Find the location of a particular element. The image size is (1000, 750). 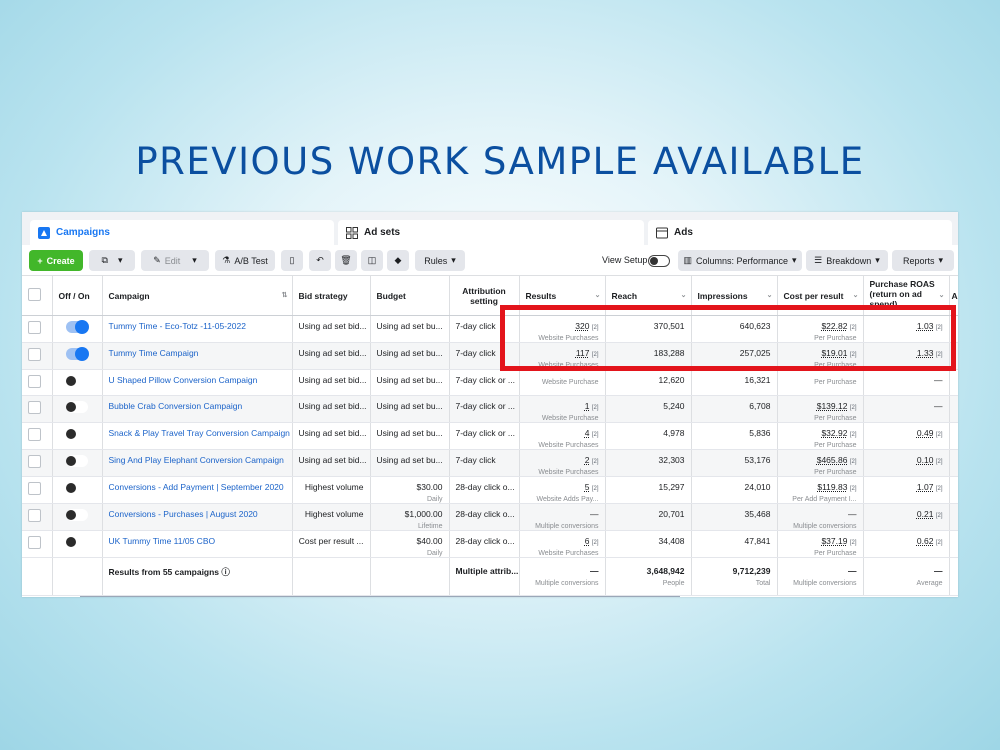

tab-campaigns: Campaigns is located at coordinates (182, 232).